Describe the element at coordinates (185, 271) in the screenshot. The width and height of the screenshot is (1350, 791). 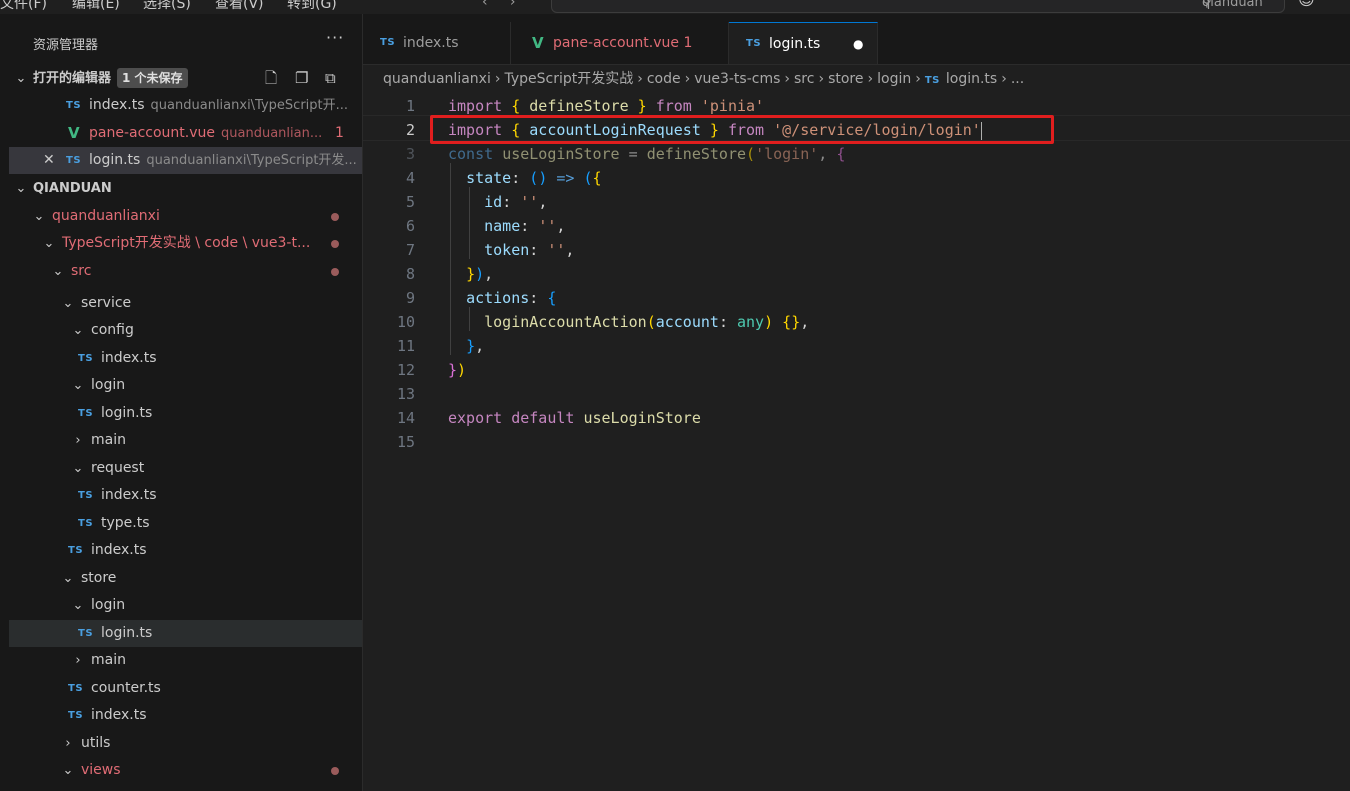
I see `tree-folder: ⌄ src` at that location.